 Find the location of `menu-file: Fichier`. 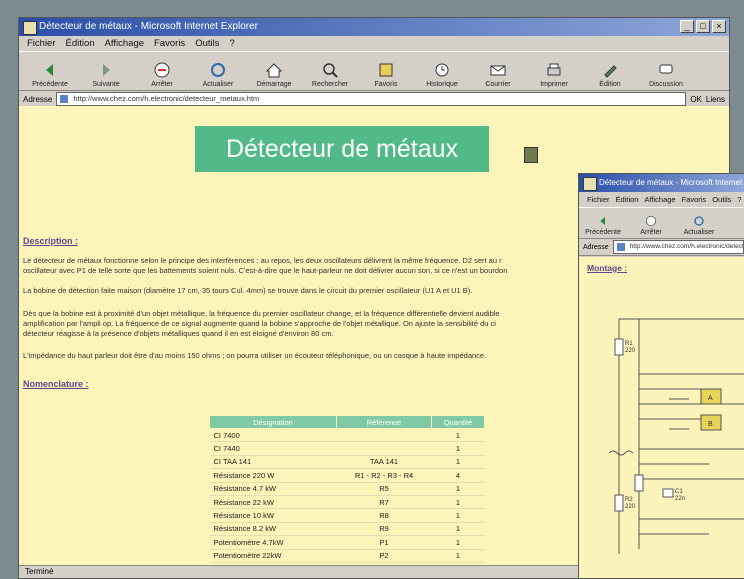

menu-file: Fichier is located at coordinates (41, 43).